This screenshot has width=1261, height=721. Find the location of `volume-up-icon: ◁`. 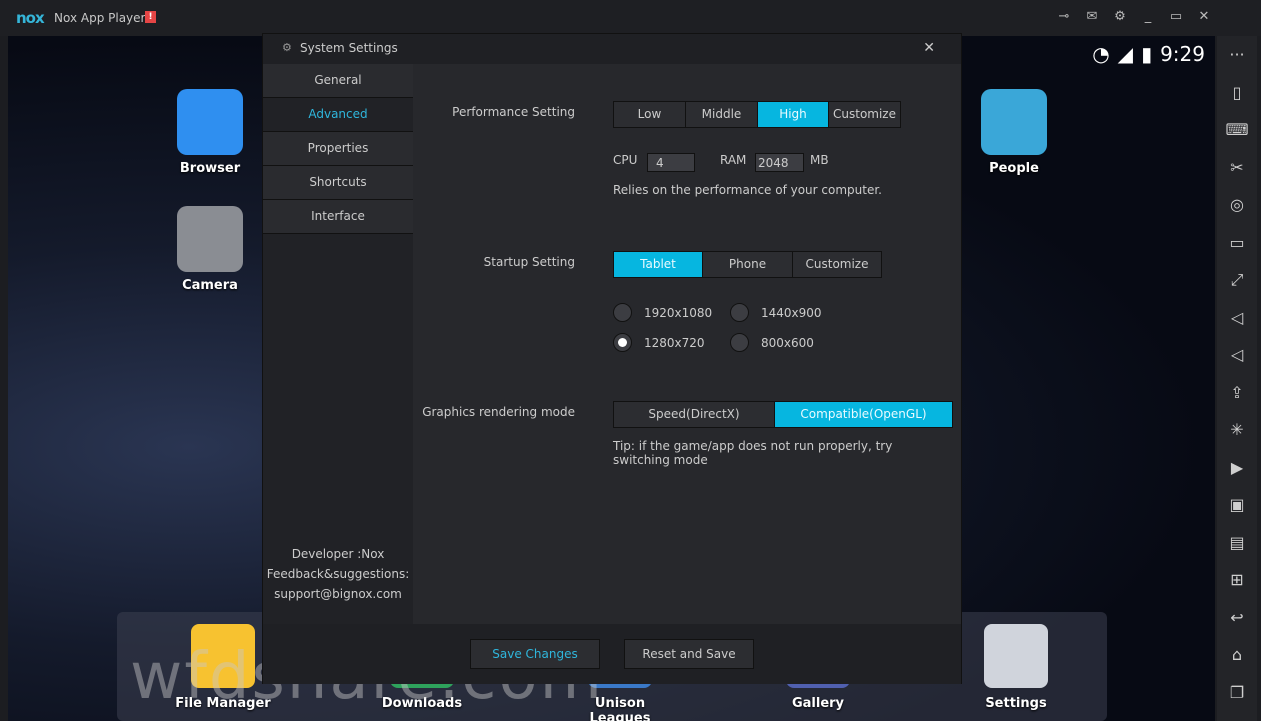

volume-up-icon: ◁ is located at coordinates (1237, 318).